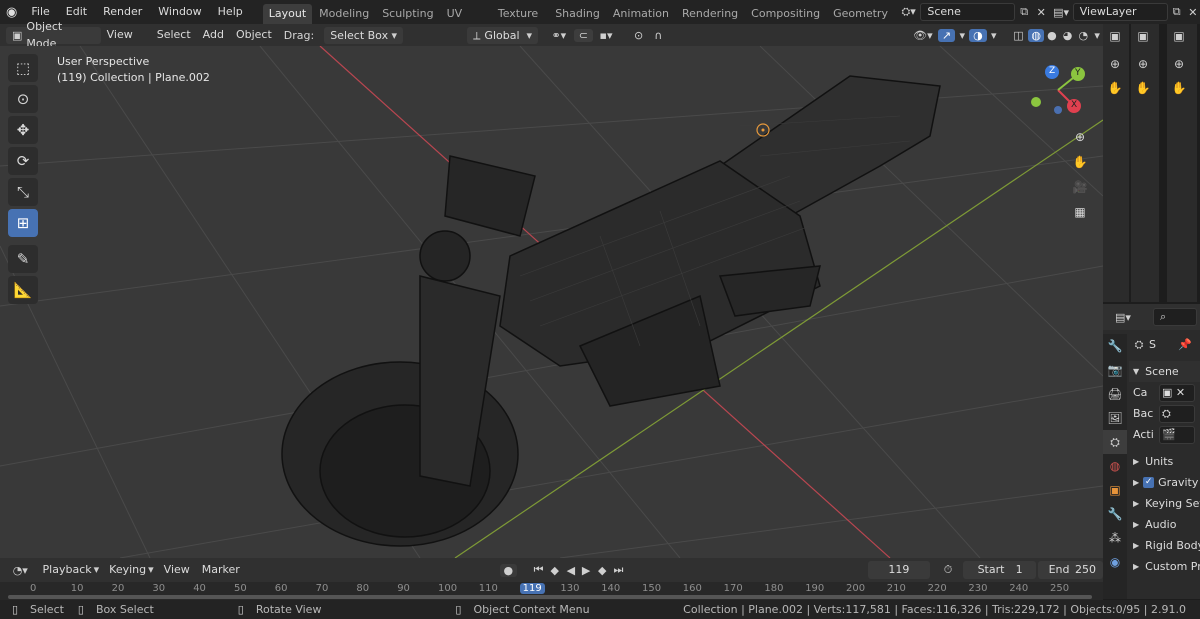 The width and height of the screenshot is (1200, 619). I want to click on jump-start-icon: ⏮, so click(538, 570).